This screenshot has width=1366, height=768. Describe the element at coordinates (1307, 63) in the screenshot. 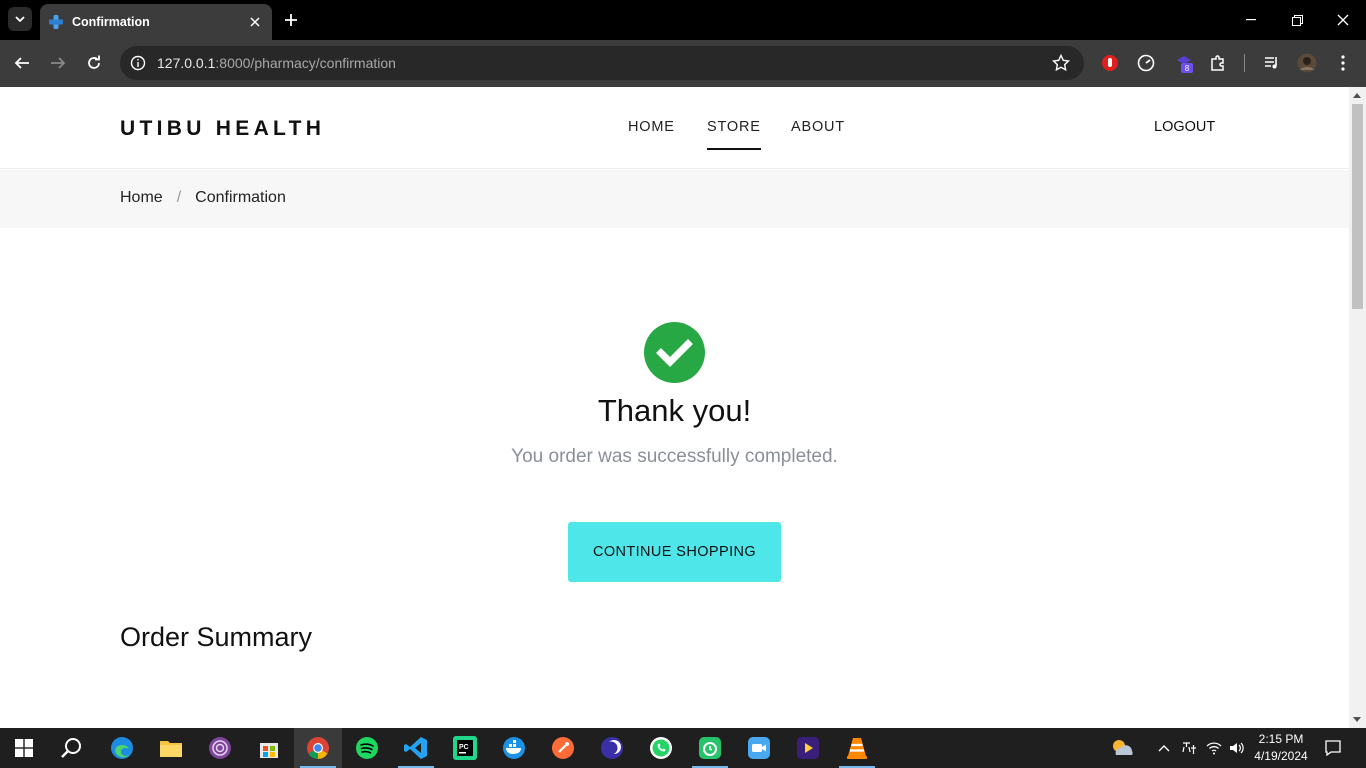

I see `profile-avatar` at that location.